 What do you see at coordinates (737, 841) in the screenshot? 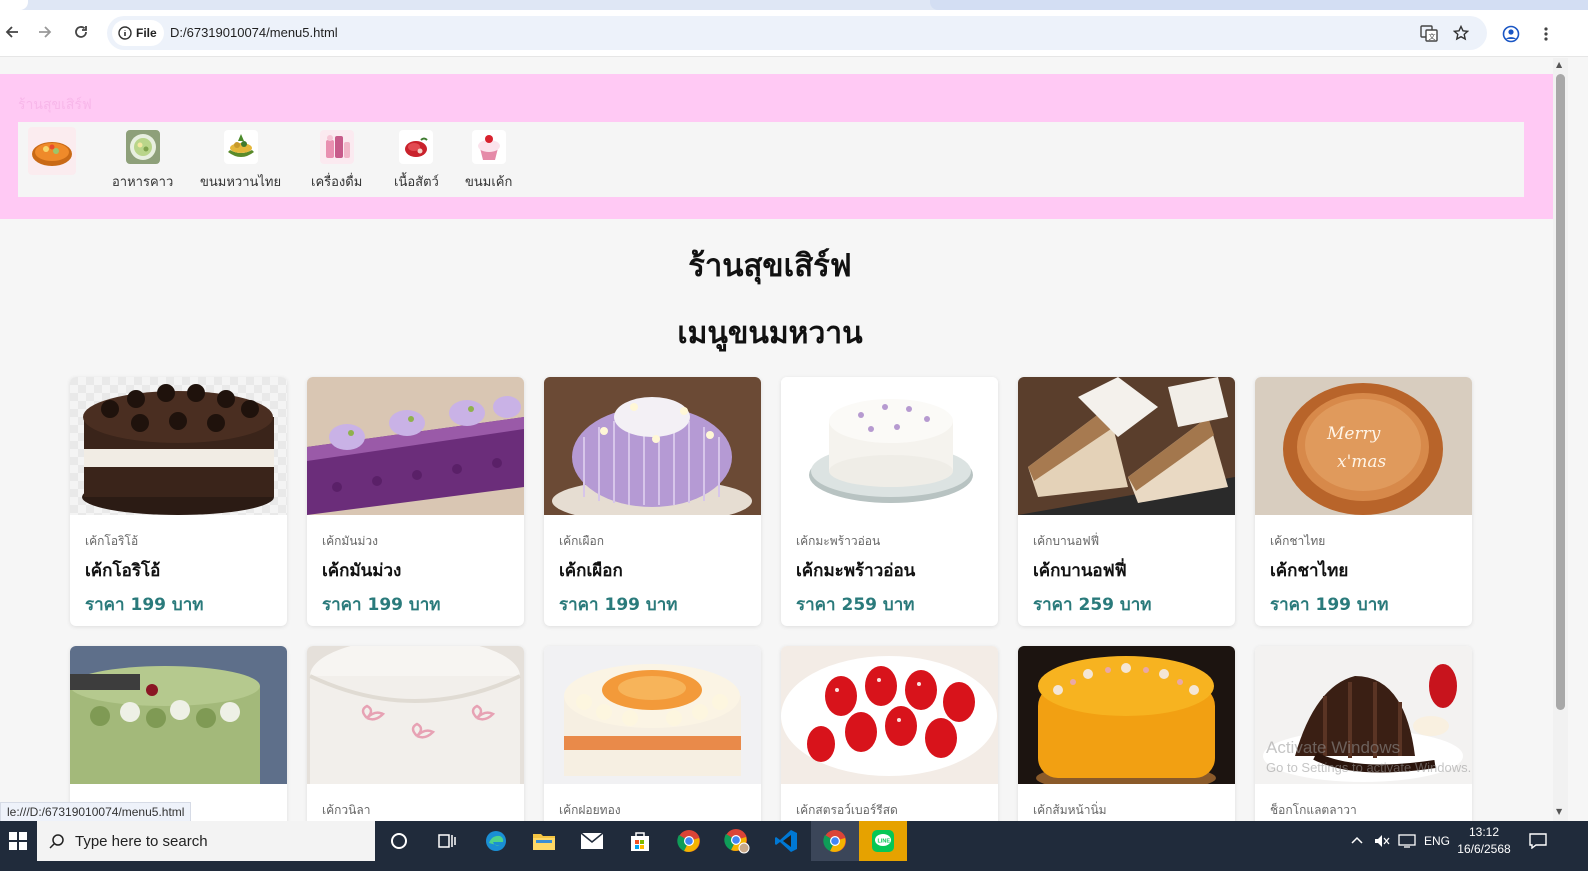
I see `taskbar-chrome-profile` at bounding box center [737, 841].